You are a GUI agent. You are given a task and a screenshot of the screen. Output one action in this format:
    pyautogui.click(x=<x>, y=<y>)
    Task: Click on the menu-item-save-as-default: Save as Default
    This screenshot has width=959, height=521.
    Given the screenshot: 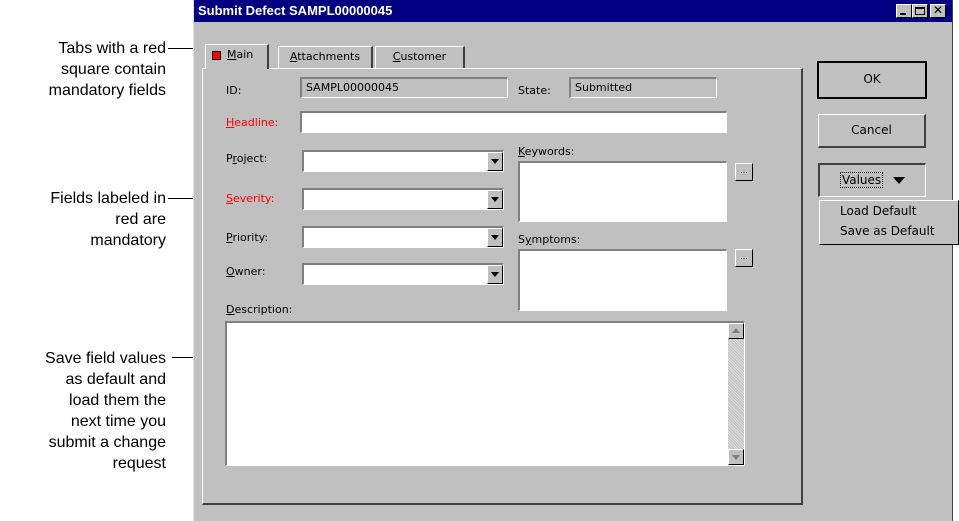 What is the action you would take?
    pyautogui.click(x=887, y=231)
    